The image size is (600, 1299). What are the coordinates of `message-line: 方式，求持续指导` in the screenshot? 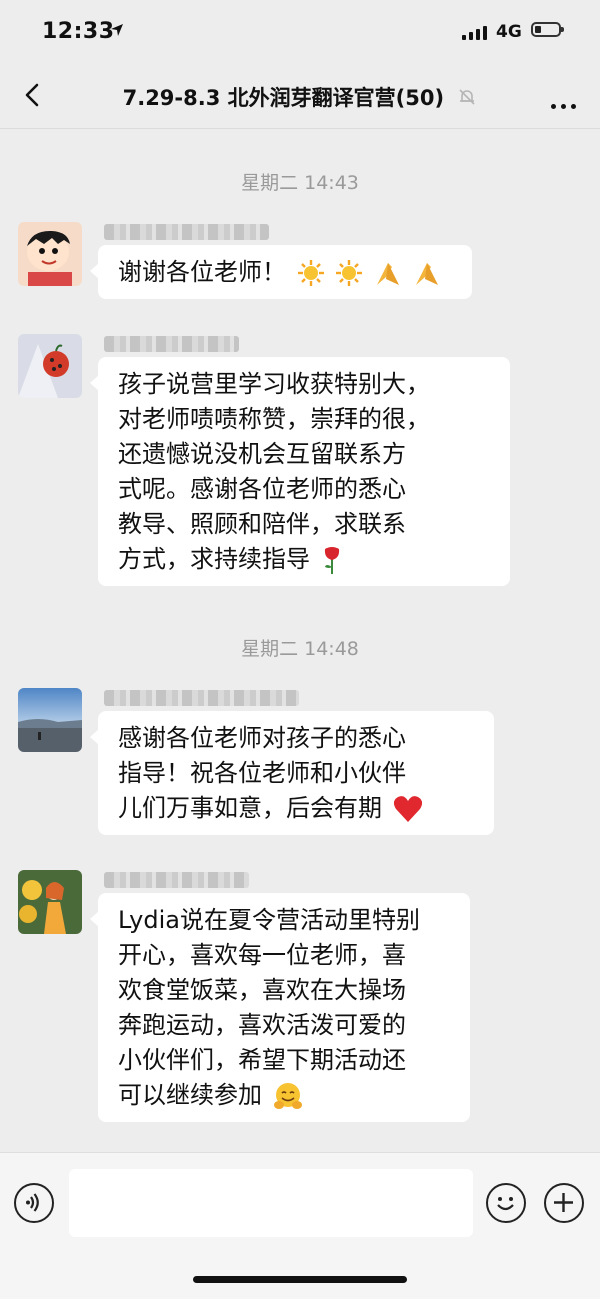 It's located at (214, 559).